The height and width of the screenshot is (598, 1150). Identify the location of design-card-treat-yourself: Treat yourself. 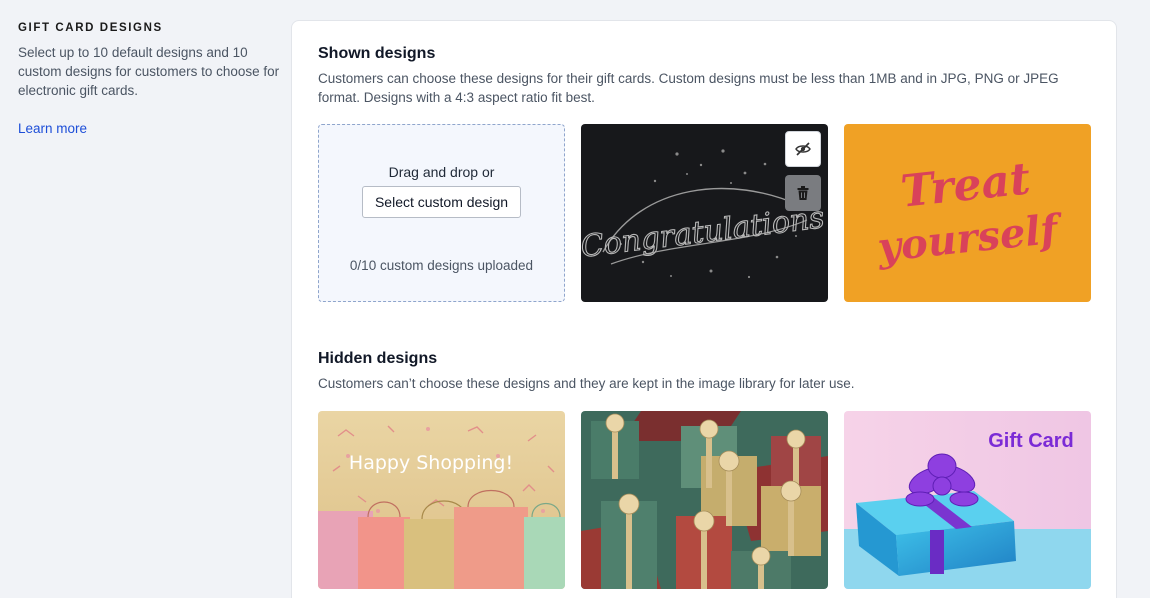
(967, 213).